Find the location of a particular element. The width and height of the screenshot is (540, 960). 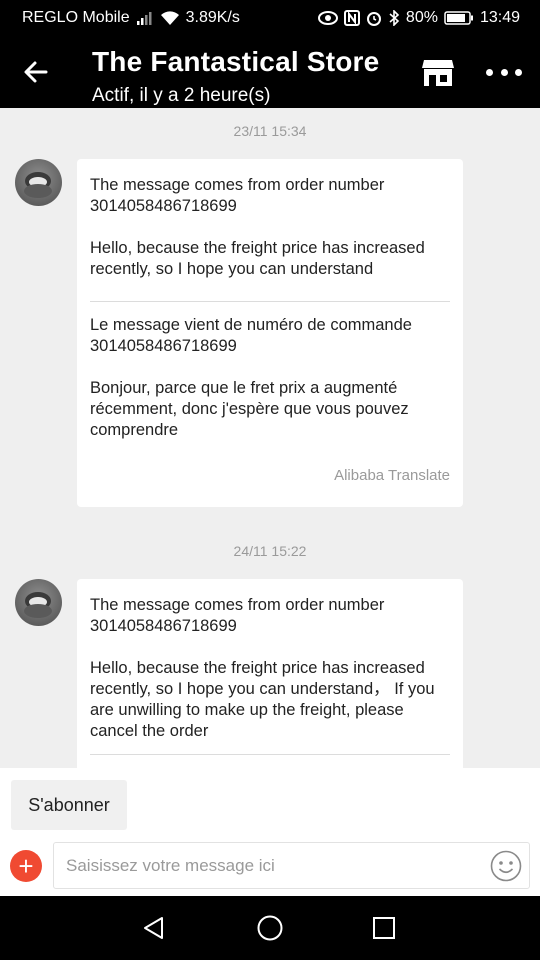

battery-percent: 80% is located at coordinates (421, 17).